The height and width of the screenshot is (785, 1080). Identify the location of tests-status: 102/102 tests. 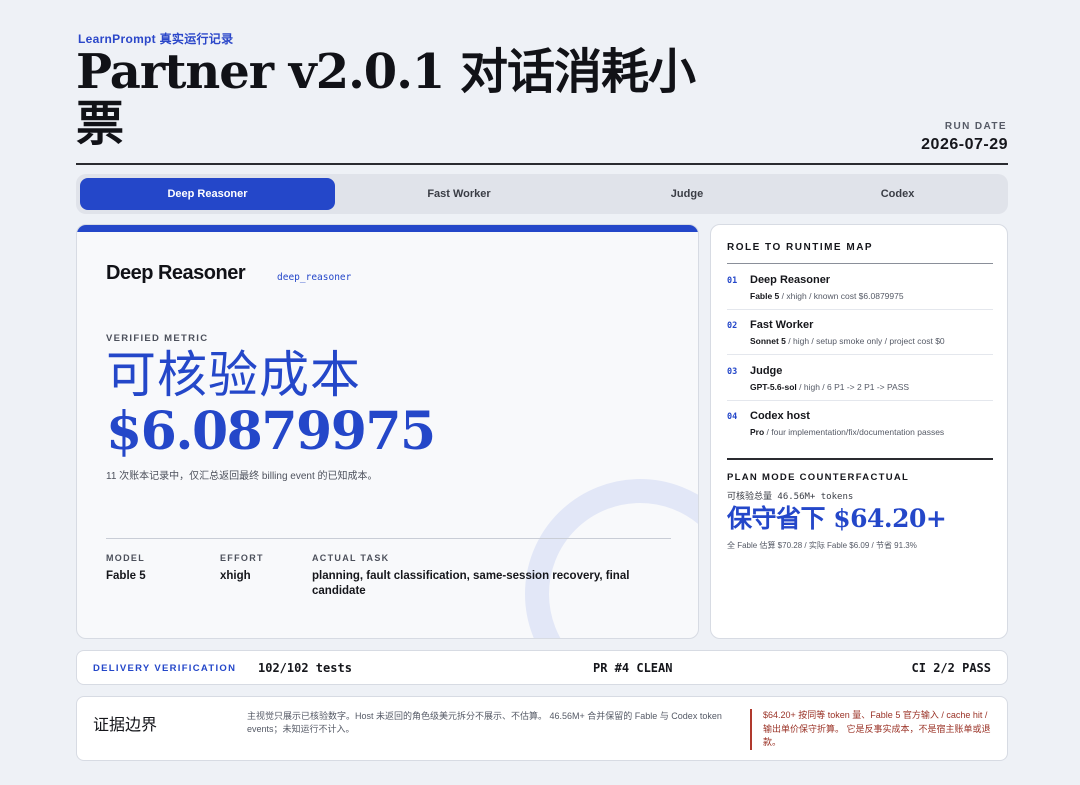
(305, 668).